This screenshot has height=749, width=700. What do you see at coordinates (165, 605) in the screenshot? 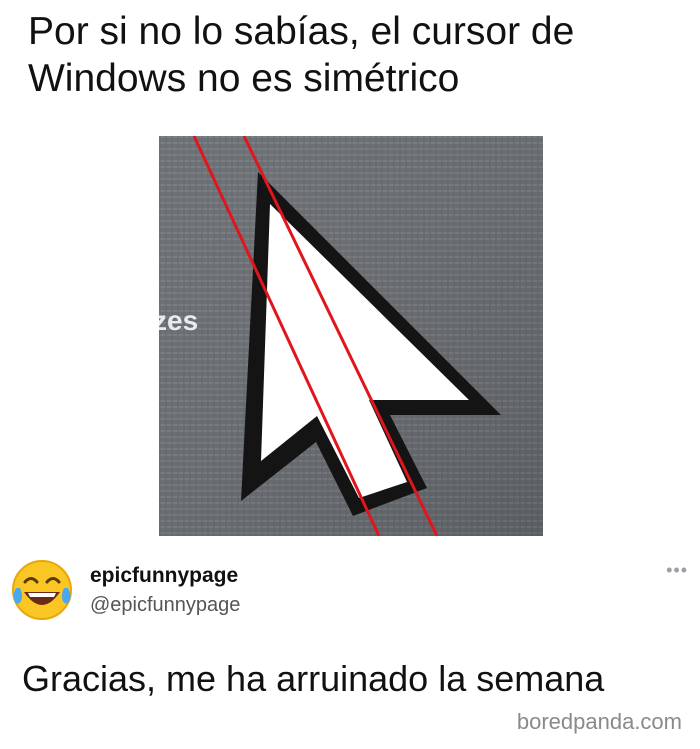
I see `author-handle: @epicfunnypage` at bounding box center [165, 605].